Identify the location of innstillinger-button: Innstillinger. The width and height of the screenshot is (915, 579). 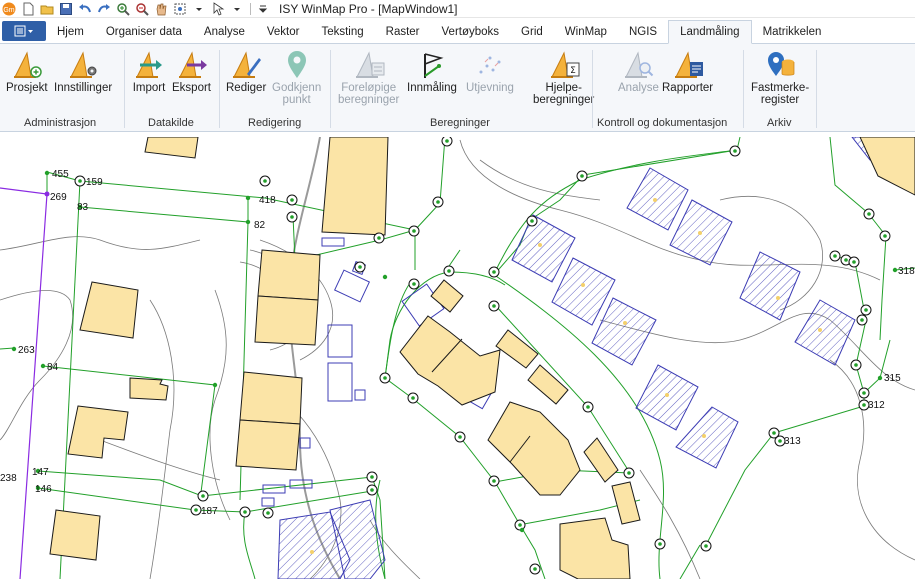
(83, 71).